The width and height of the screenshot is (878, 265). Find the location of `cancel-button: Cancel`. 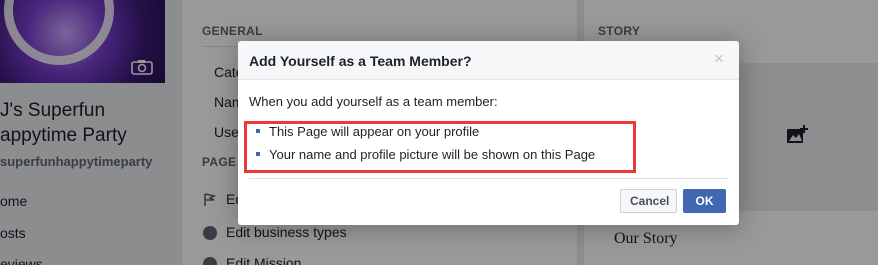

cancel-button: Cancel is located at coordinates (648, 201).